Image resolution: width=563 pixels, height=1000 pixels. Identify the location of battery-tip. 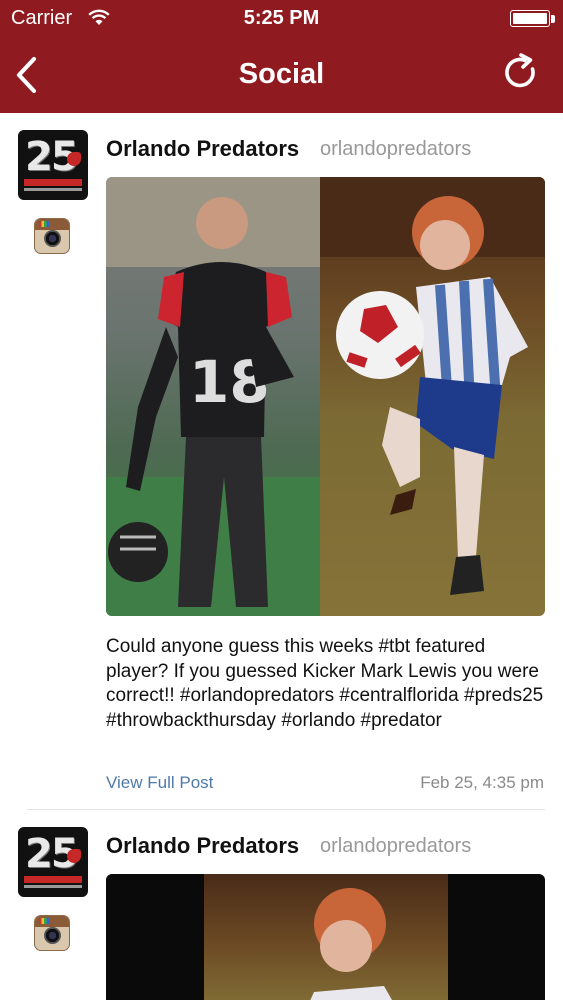
(553, 19).